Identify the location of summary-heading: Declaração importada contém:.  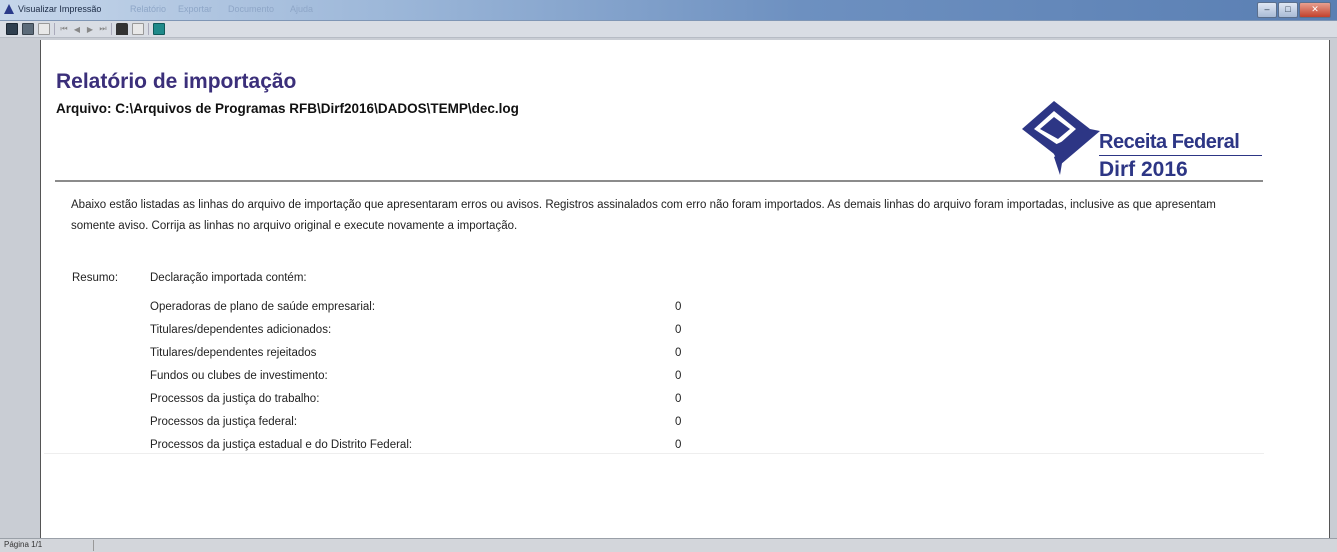
(228, 278).